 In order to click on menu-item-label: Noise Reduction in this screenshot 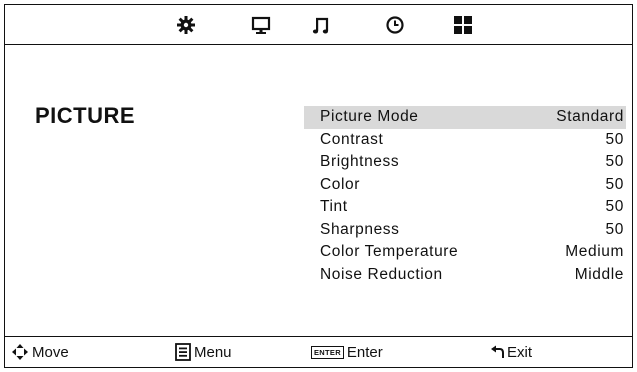, I will do `click(381, 274)`.